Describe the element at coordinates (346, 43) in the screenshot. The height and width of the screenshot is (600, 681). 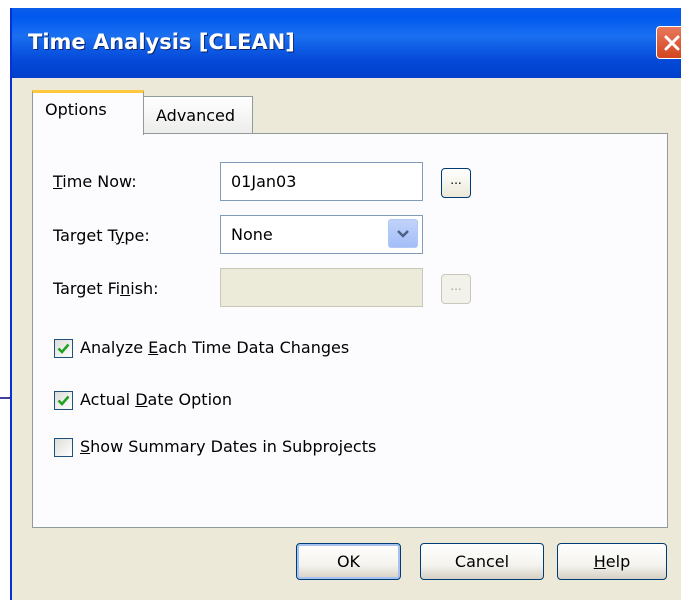
I see `title-bar: Time Analysis [CLEAN]` at that location.